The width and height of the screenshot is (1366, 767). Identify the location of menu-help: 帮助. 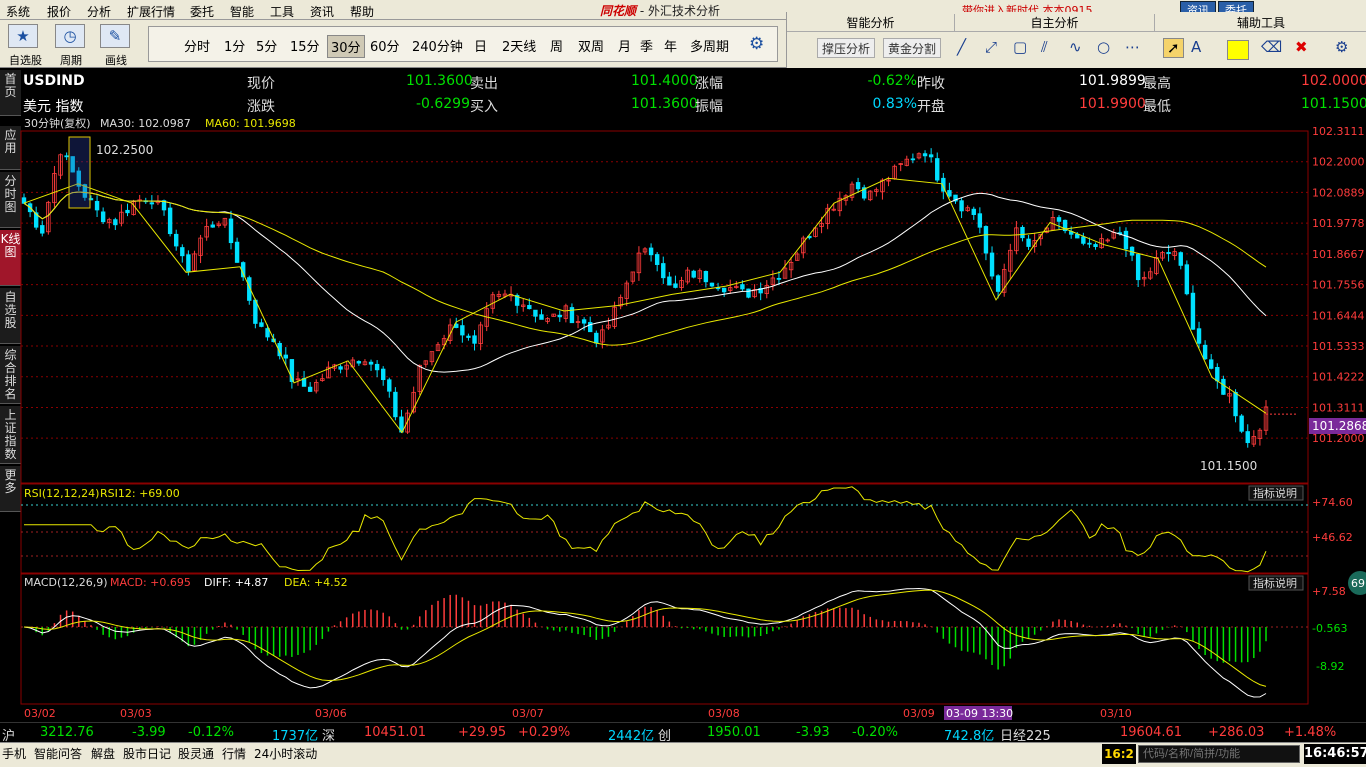
(362, 11).